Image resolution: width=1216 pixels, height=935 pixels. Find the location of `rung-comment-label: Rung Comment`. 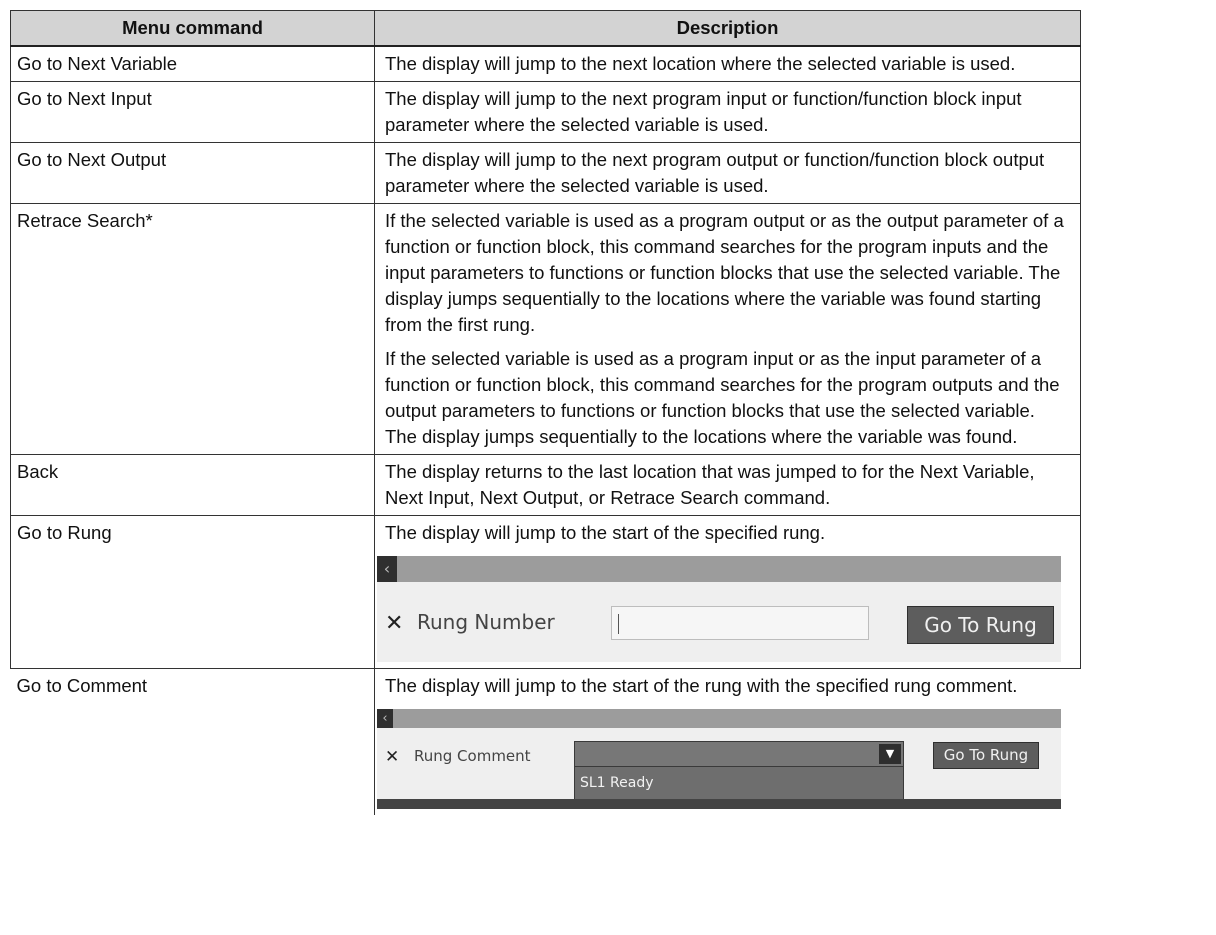

rung-comment-label: Rung Comment is located at coordinates (472, 756).